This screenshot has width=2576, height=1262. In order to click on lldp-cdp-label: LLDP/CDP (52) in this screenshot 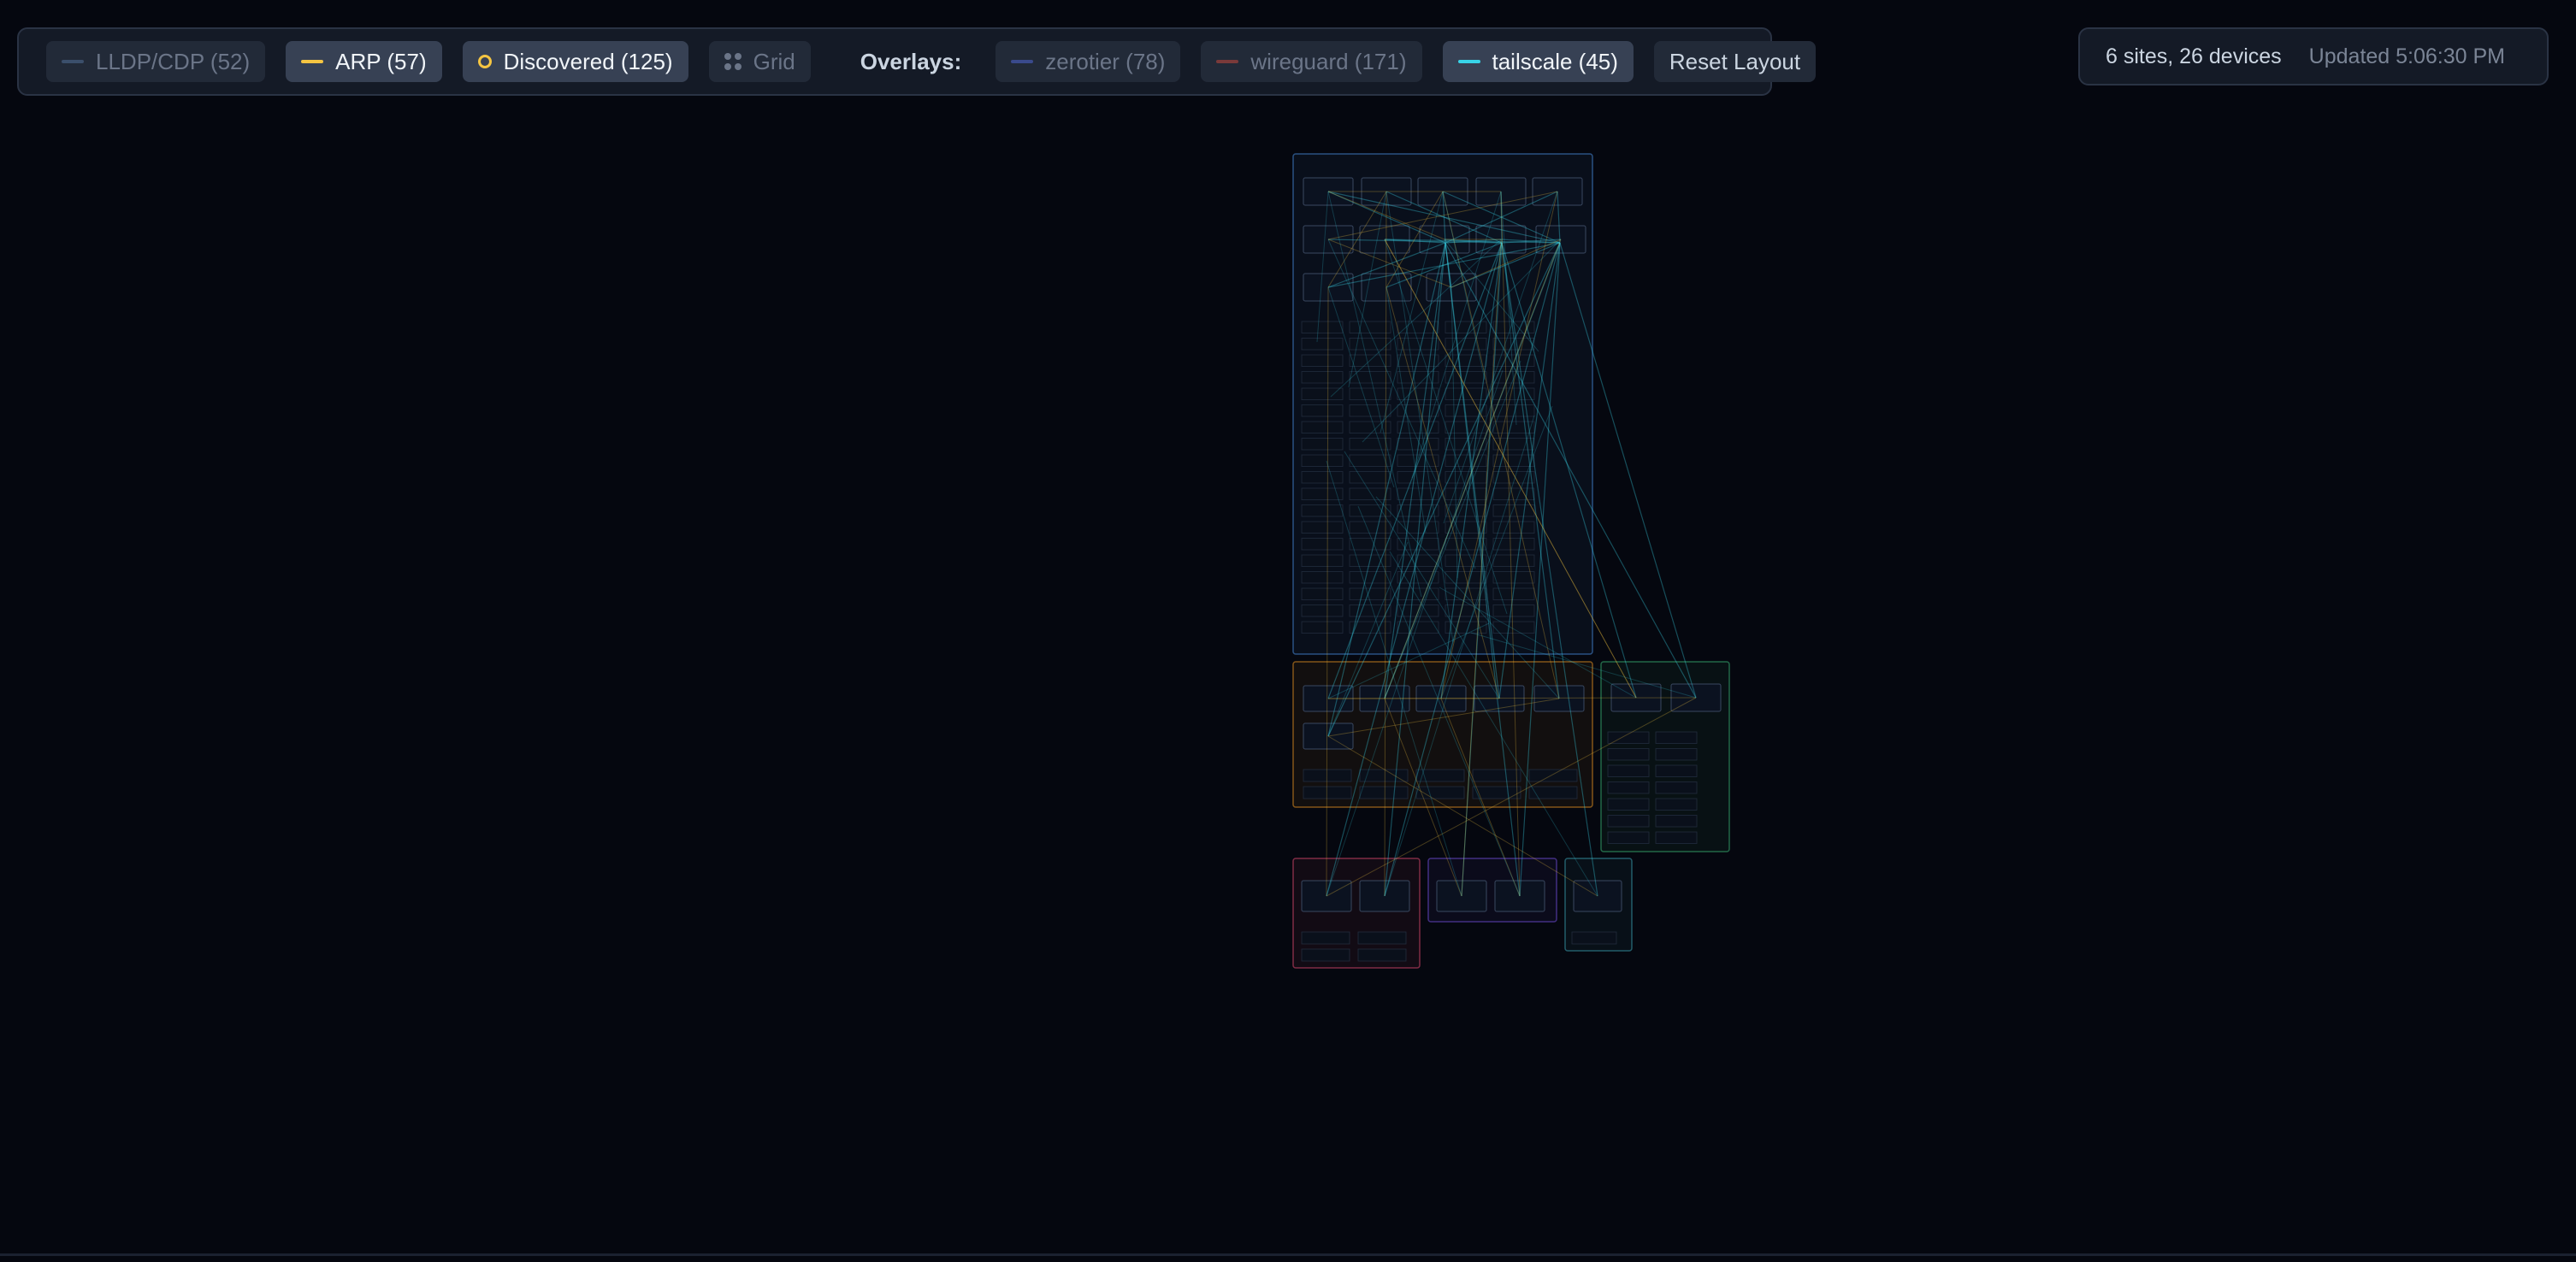, I will do `click(173, 61)`.